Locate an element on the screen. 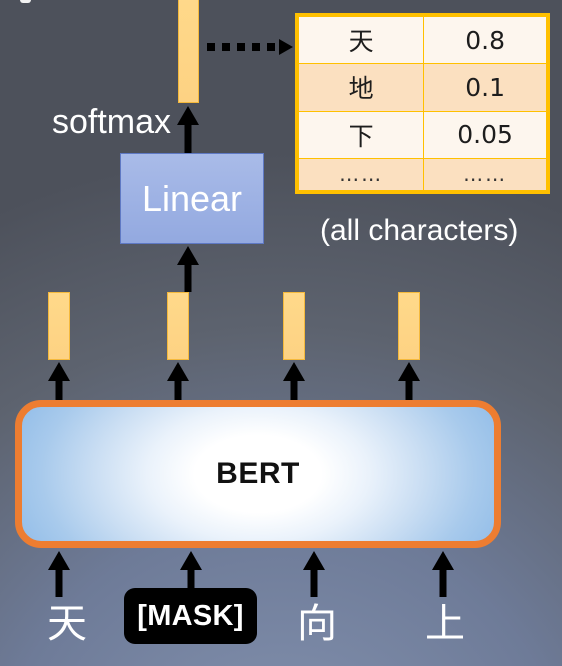  table-row: 下 0.05 is located at coordinates (422, 134).